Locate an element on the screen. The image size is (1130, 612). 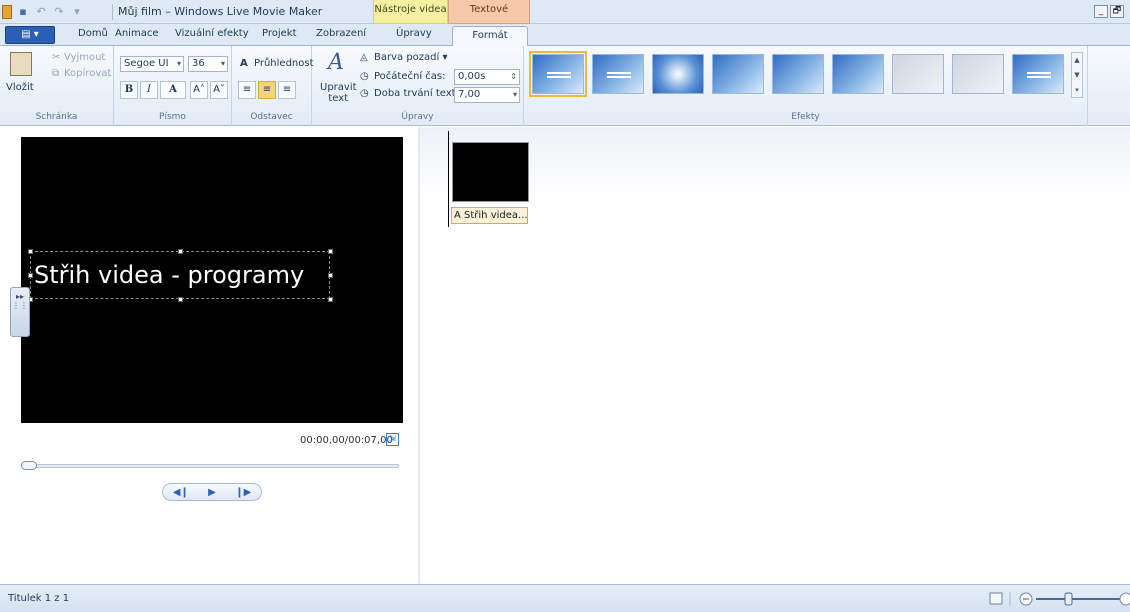
fullscreen-button: ⇲ is located at coordinates (392, 439).